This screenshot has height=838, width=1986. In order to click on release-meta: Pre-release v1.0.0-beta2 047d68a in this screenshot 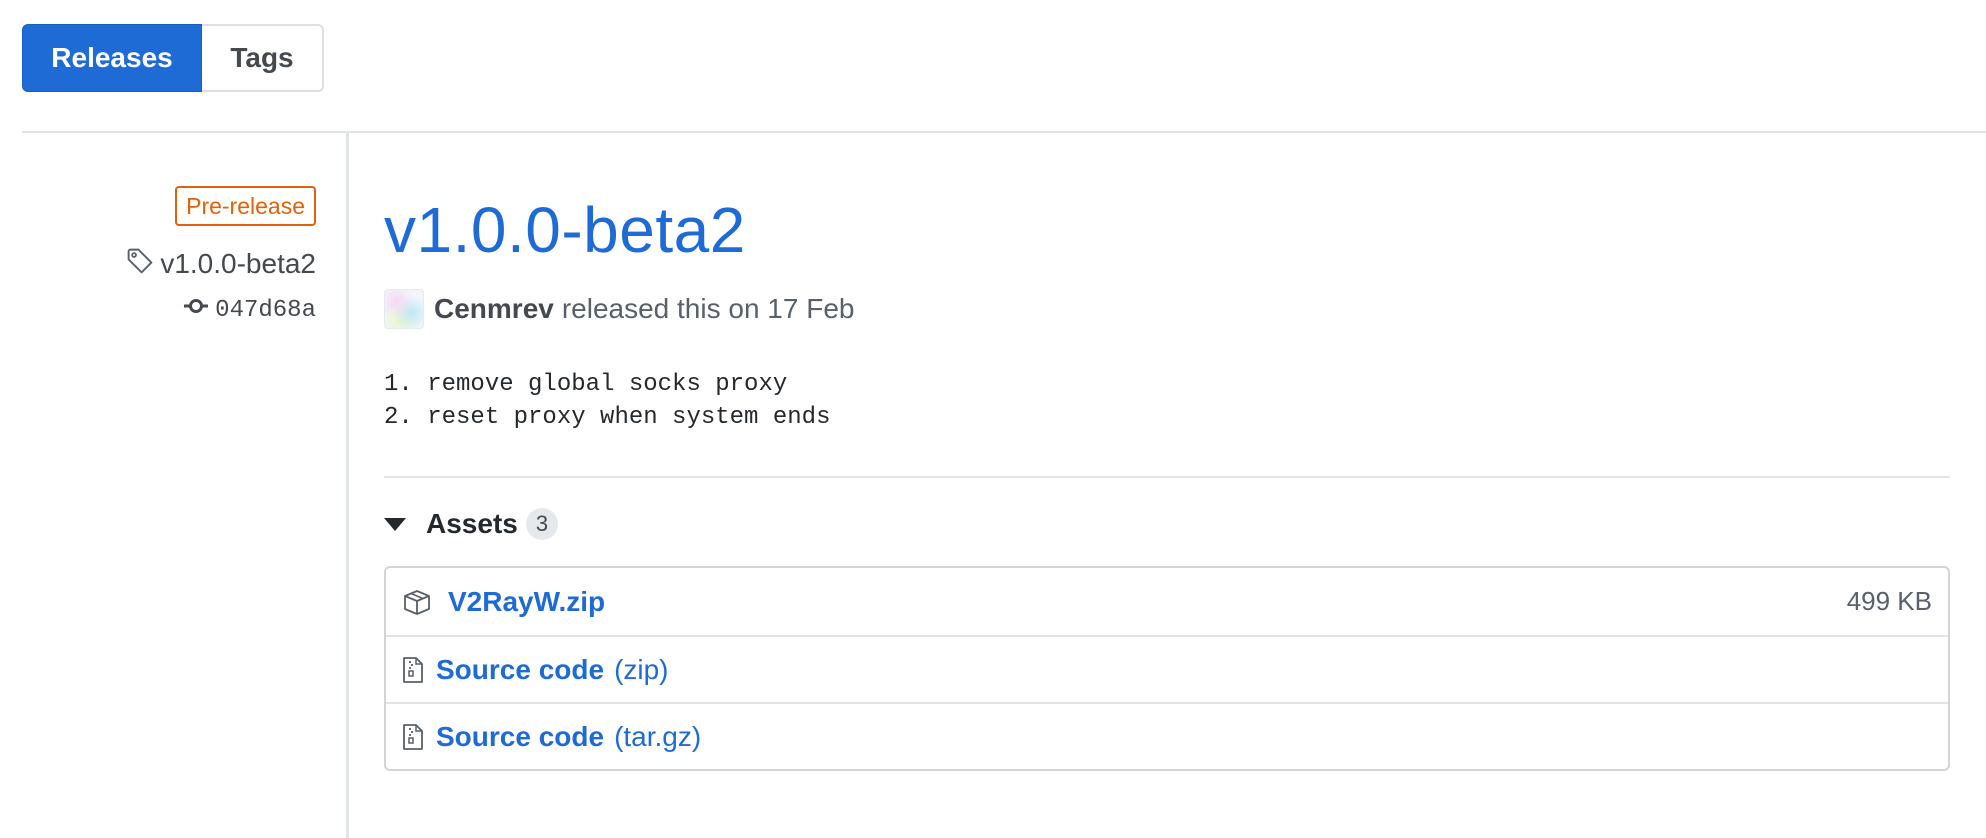, I will do `click(221, 256)`.